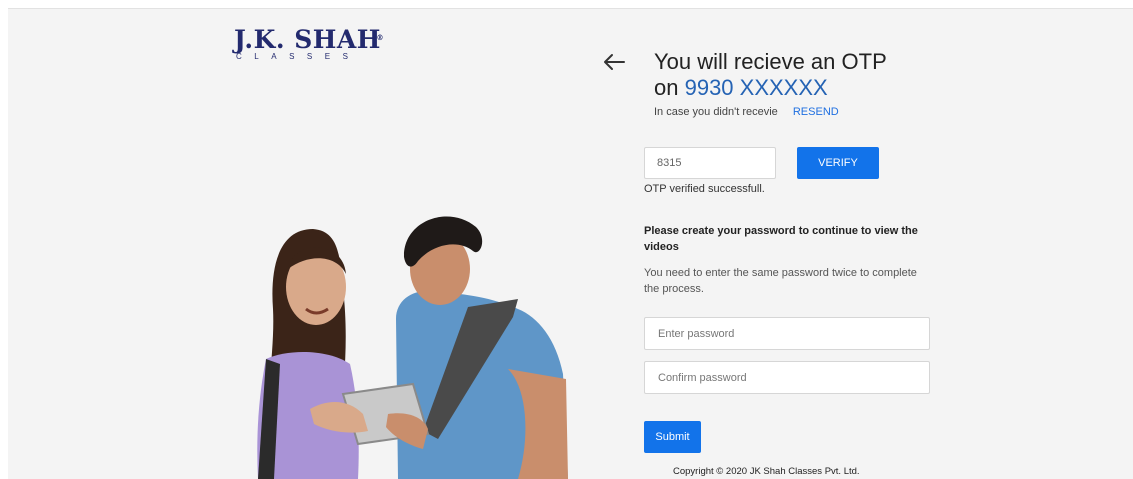 The width and height of the screenshot is (1133, 479). I want to click on resend-row: In case you didn't recevie RESEND, so click(746, 112).